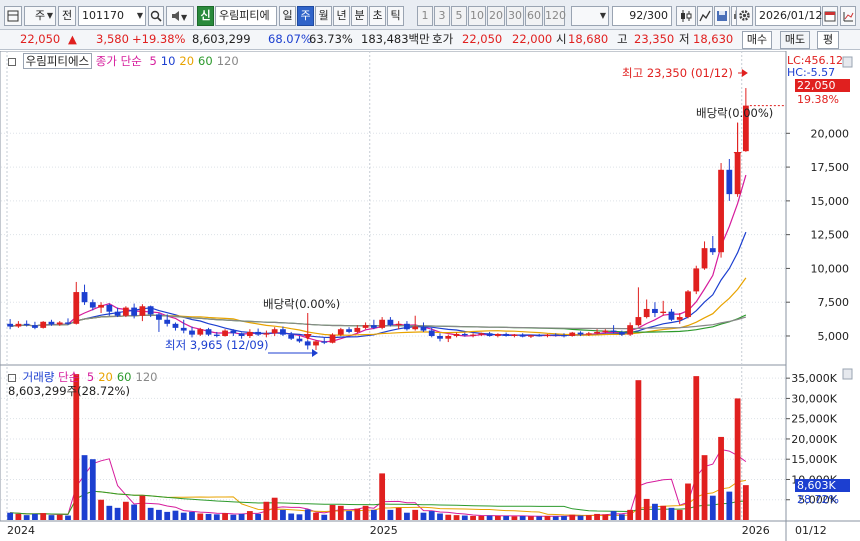 The height and width of the screenshot is (541, 860). I want to click on count-field: 92/300, so click(642, 16).